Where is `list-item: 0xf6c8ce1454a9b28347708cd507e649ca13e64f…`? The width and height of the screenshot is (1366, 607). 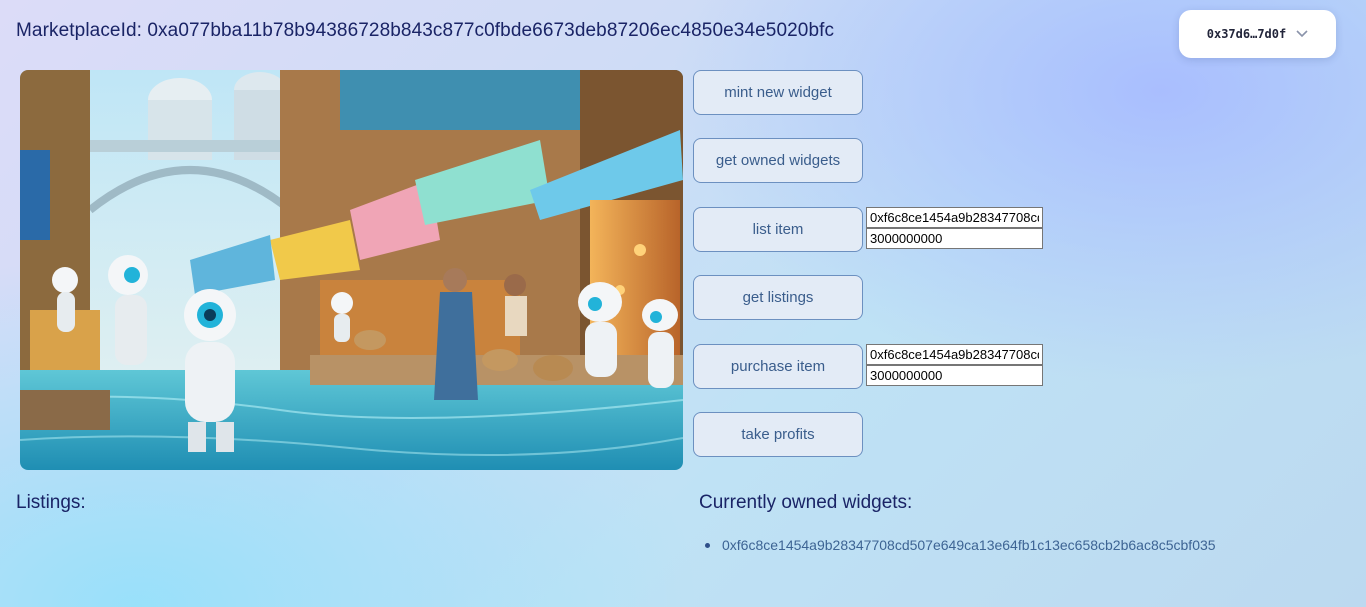 list-item: 0xf6c8ce1454a9b28347708cd507e649ca13e64f… is located at coordinates (960, 545).